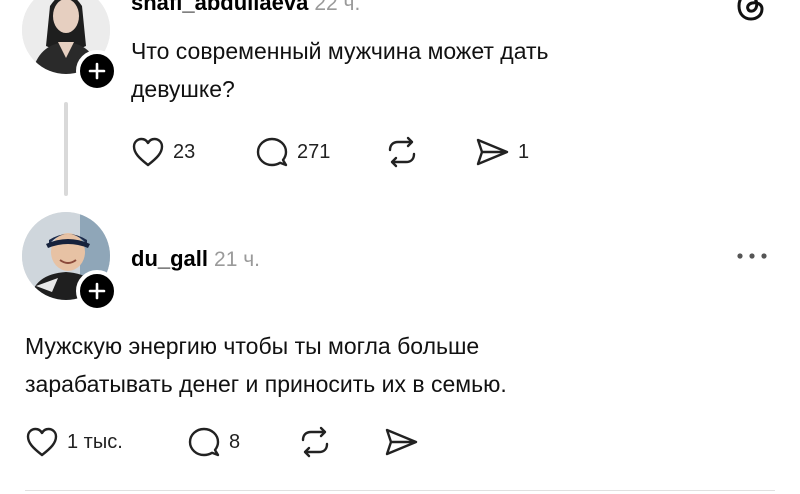 The width and height of the screenshot is (800, 494). What do you see at coordinates (524, 151) in the screenshot?
I see `share-count: 1` at bounding box center [524, 151].